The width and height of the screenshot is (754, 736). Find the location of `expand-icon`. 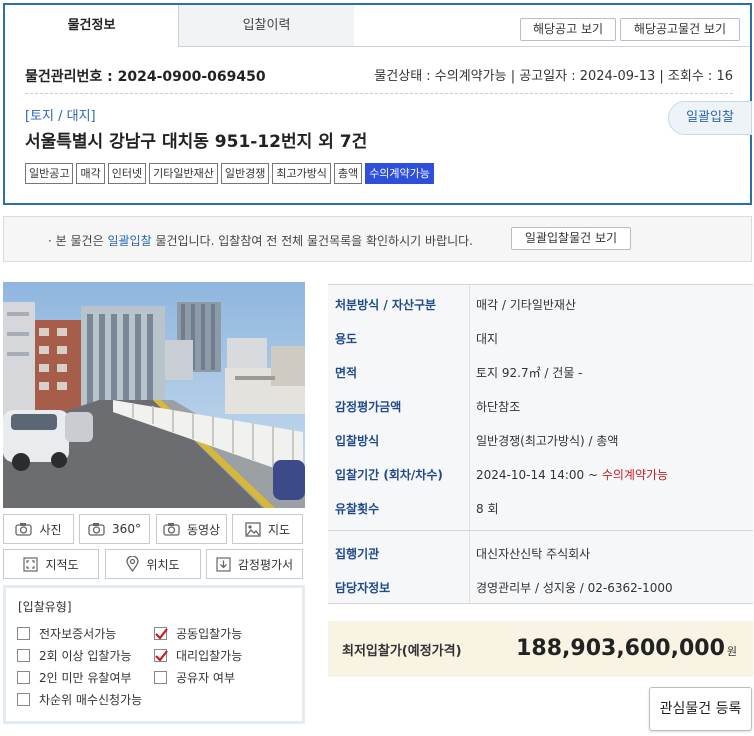

expand-icon is located at coordinates (31, 564).